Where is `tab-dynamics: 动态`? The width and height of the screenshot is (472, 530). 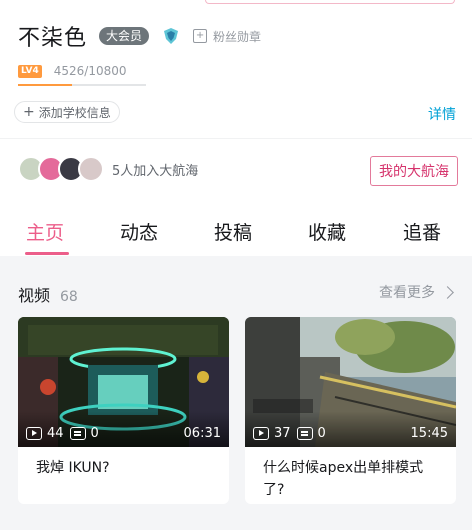
tab-dynamics: 动态 is located at coordinates (139, 231).